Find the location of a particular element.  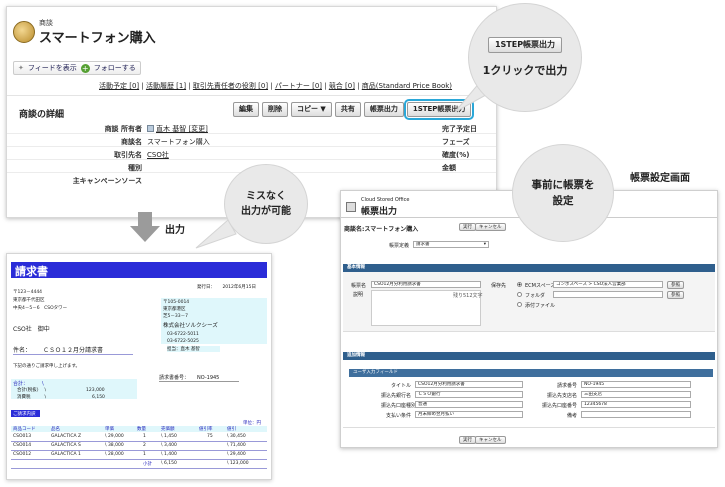

client-name: CSO社 御中 is located at coordinates (31, 329).